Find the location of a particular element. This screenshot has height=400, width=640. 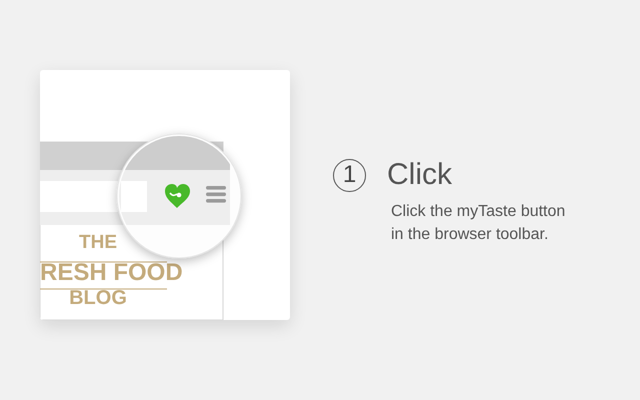

step-description: Click the myTaste button in the browser toolbar. is located at coordinates (478, 223).